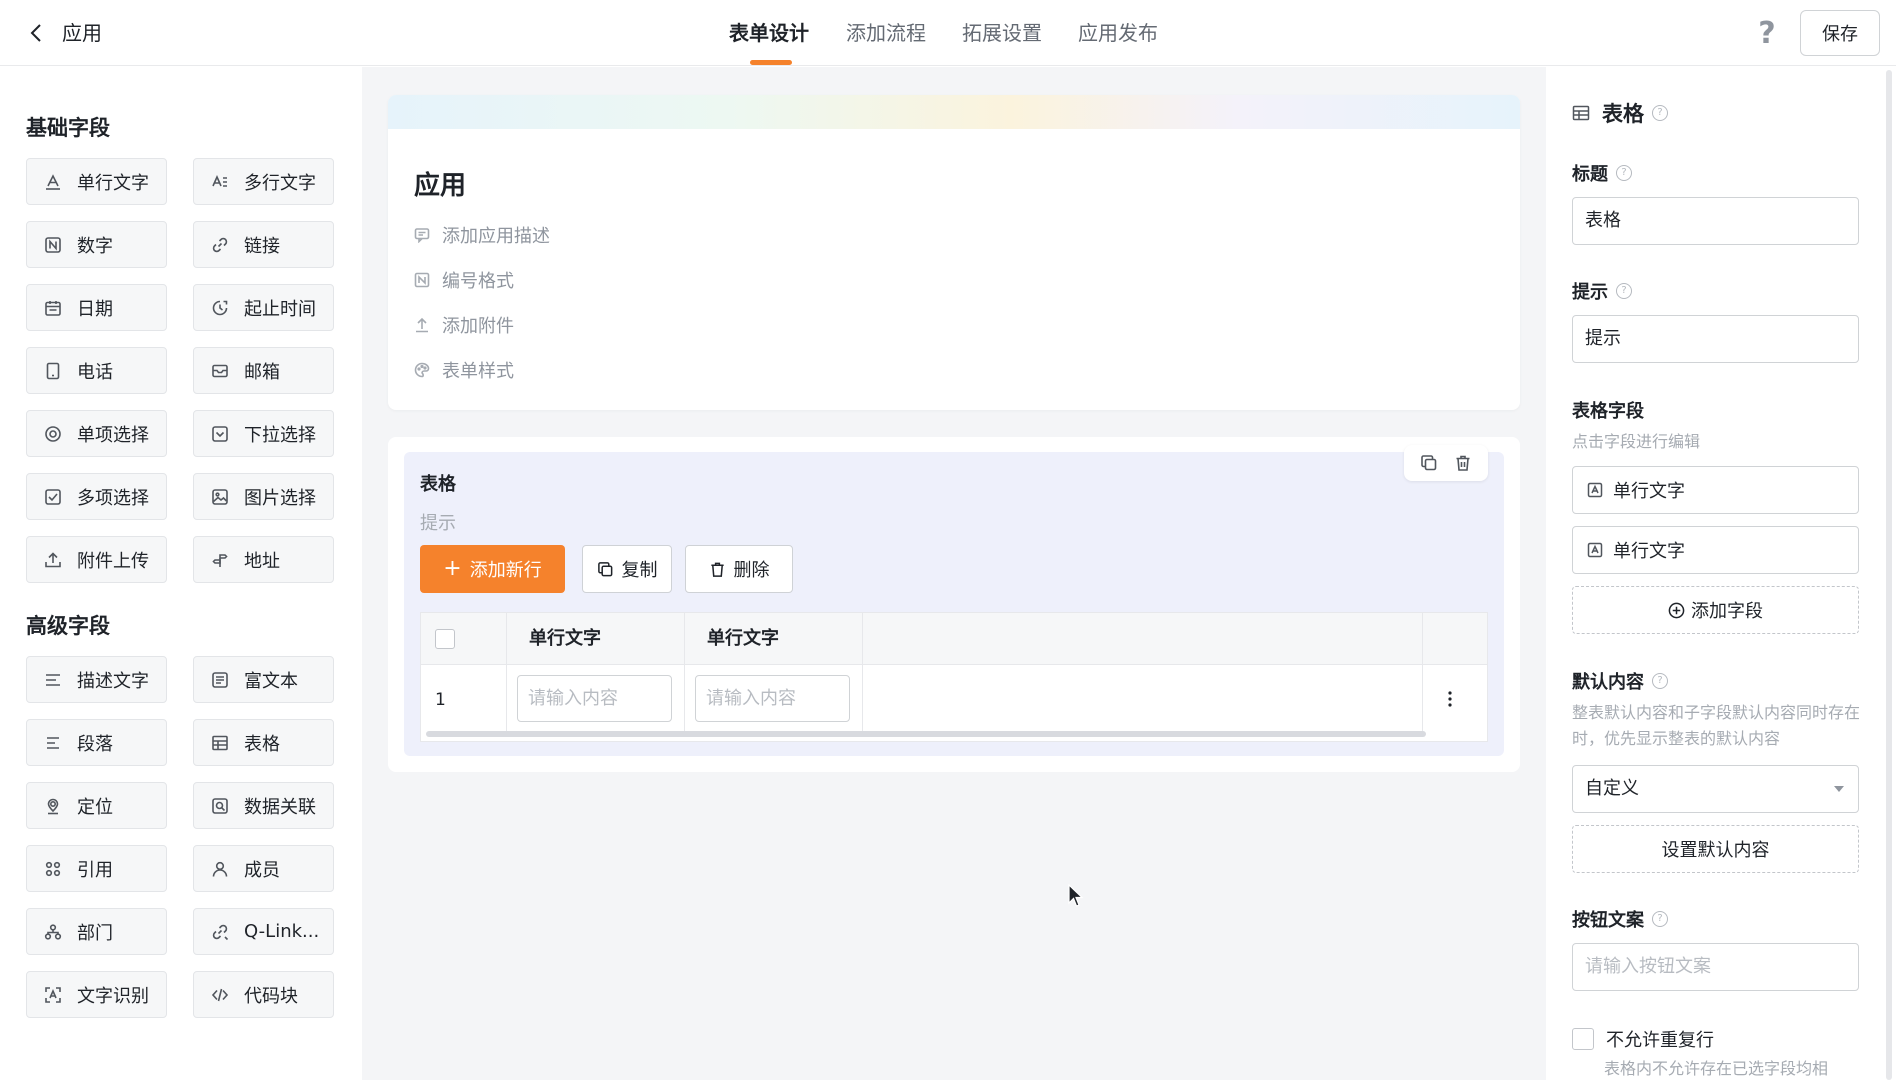 Image resolution: width=1896 pixels, height=1082 pixels. What do you see at coordinates (96, 433) in the screenshot?
I see `field-type-button: 单项选择` at bounding box center [96, 433].